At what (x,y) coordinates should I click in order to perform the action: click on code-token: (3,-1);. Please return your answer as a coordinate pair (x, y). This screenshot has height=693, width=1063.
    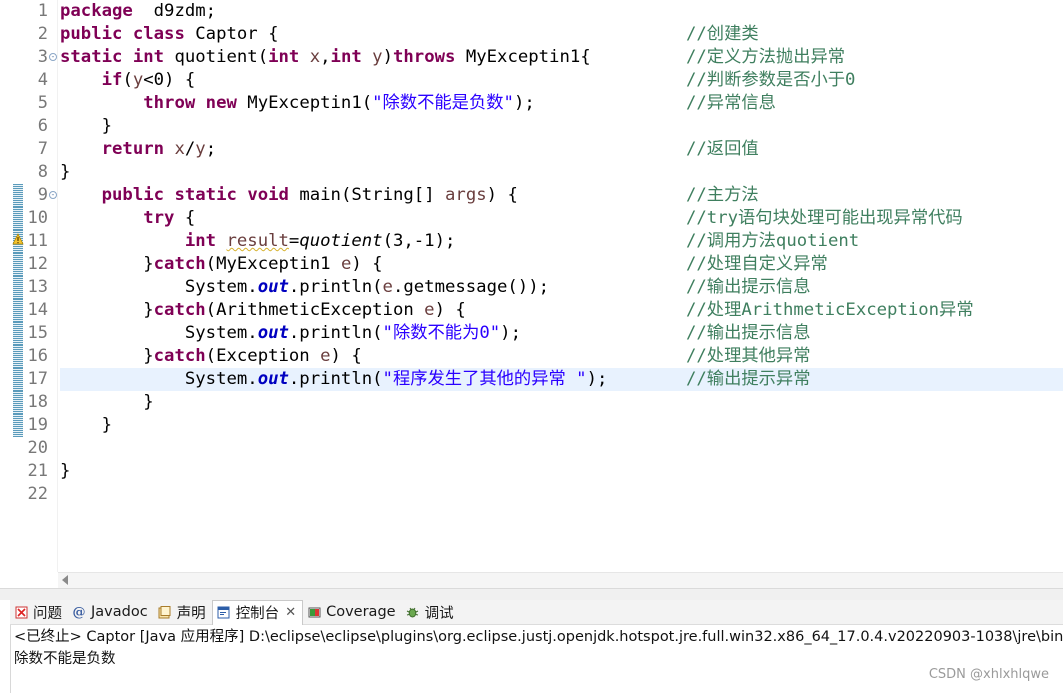
    Looking at the image, I should click on (419, 241).